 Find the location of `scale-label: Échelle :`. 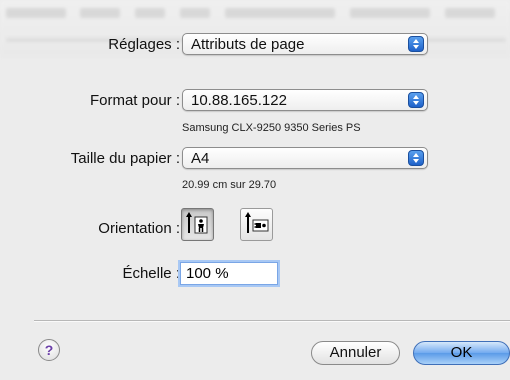

scale-label: Échelle : is located at coordinates (151, 273).